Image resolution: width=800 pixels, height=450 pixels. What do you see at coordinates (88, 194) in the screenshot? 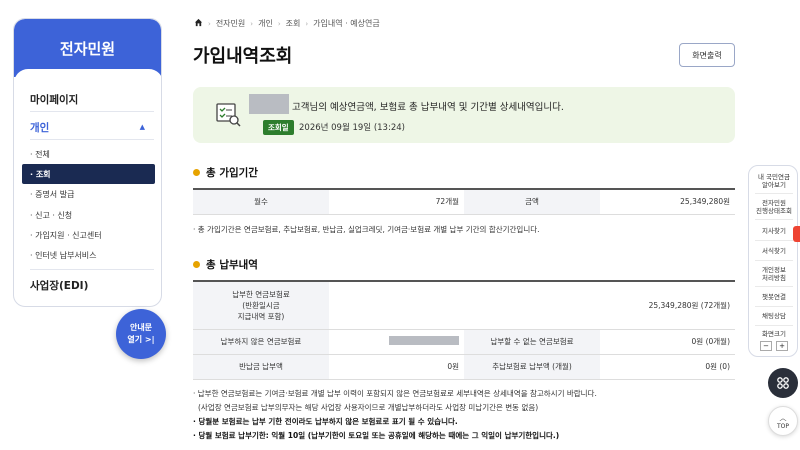
I see `sidebar-sub-certificate: · 증명서 발급` at bounding box center [88, 194].